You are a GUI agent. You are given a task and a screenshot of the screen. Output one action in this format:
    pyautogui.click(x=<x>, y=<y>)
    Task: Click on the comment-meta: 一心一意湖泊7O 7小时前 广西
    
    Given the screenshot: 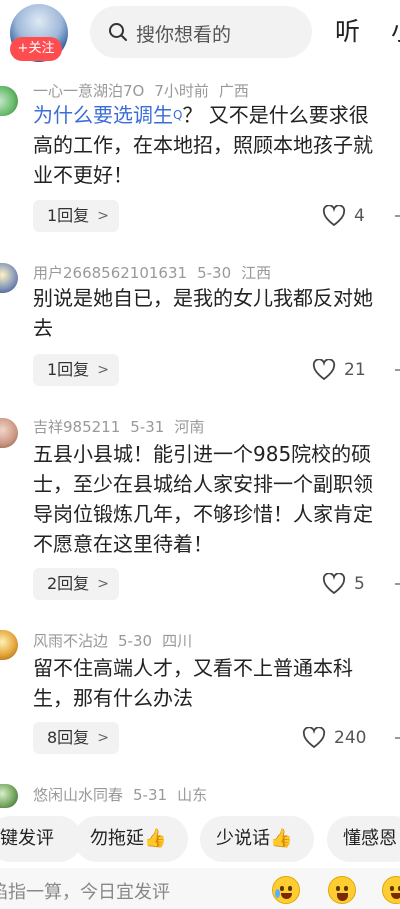 What is the action you would take?
    pyautogui.click(x=146, y=90)
    